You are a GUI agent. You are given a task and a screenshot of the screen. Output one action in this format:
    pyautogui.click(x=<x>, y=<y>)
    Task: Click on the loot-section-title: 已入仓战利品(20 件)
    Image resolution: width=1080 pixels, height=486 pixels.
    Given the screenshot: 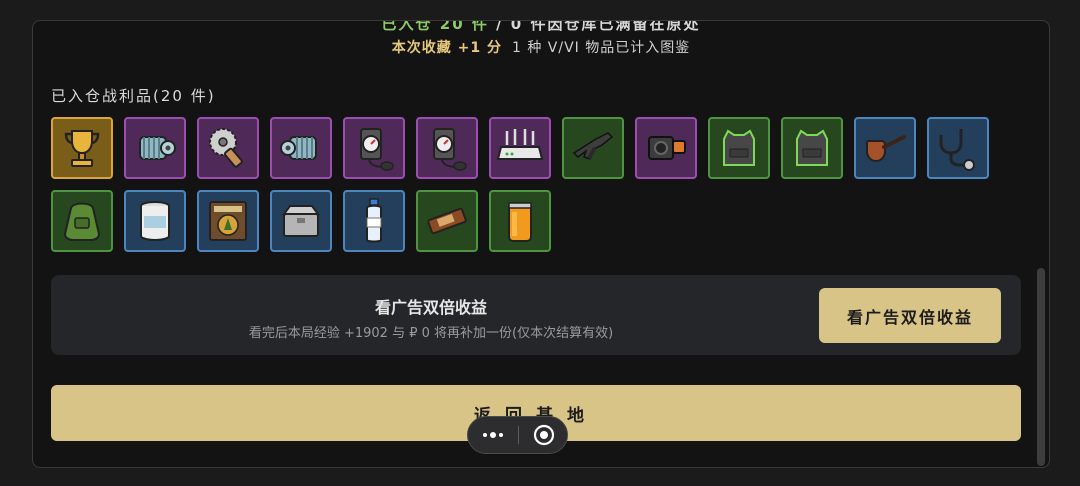 What is the action you would take?
    pyautogui.click(x=133, y=96)
    